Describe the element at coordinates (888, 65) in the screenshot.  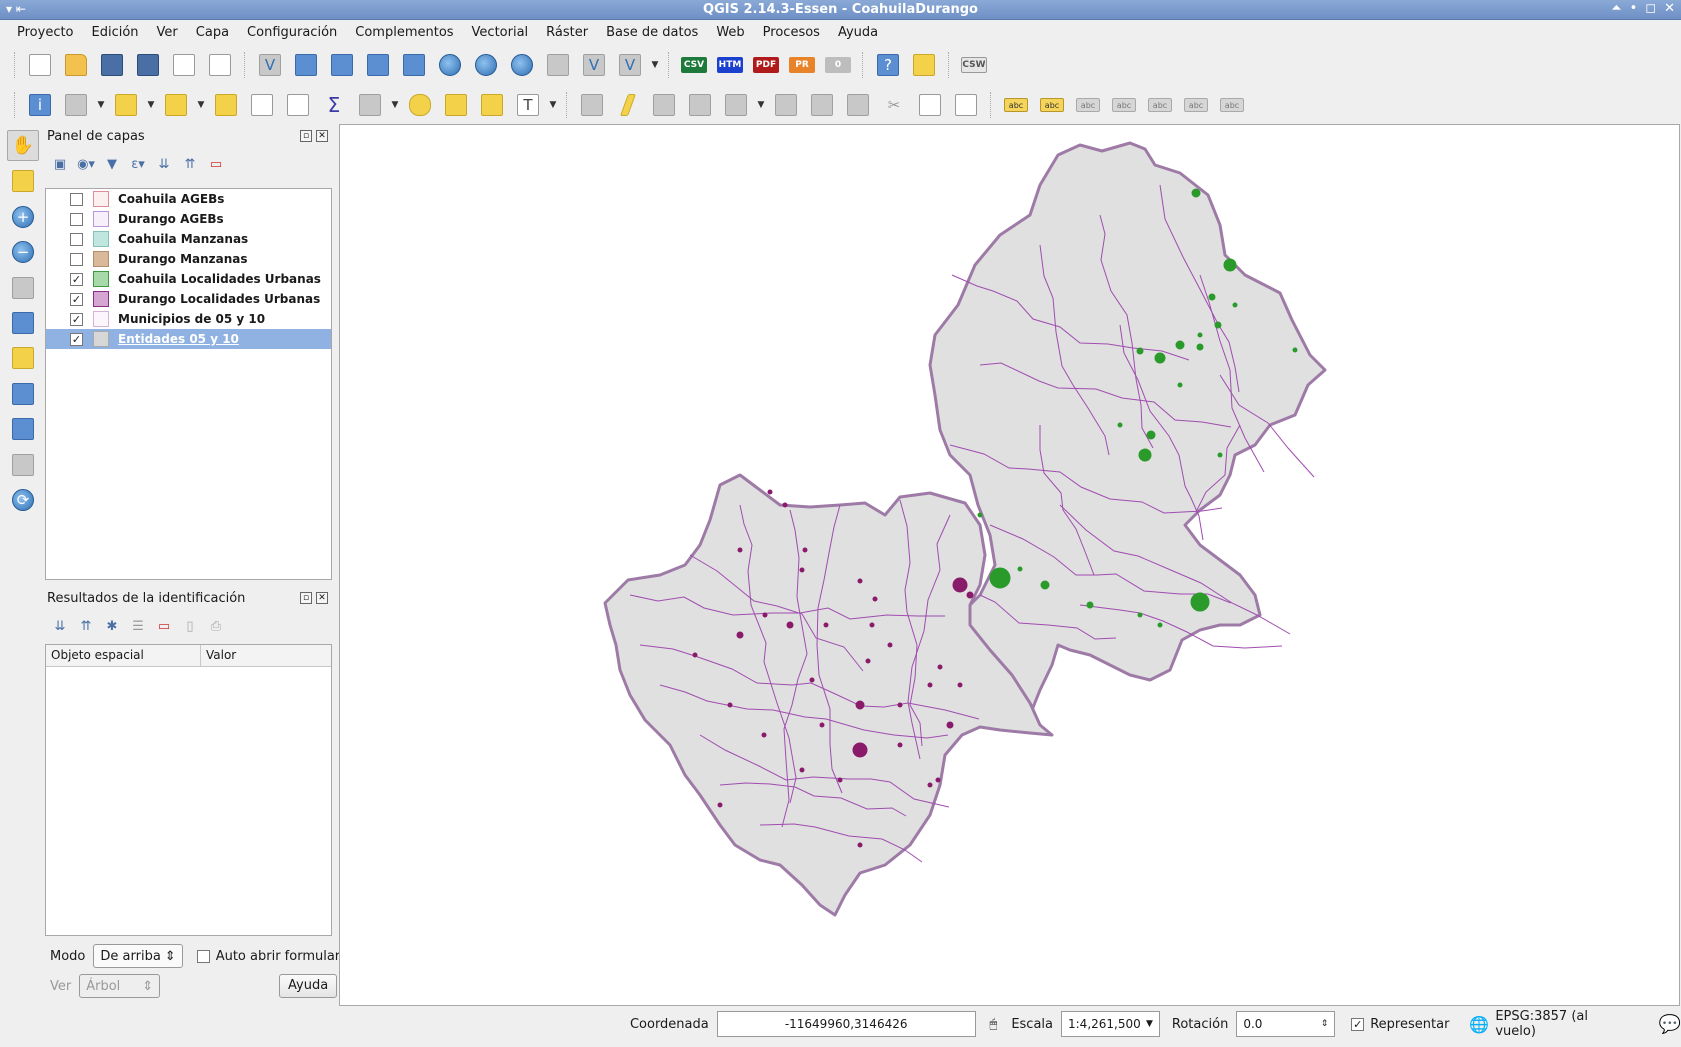
I see `help-button: ?` at that location.